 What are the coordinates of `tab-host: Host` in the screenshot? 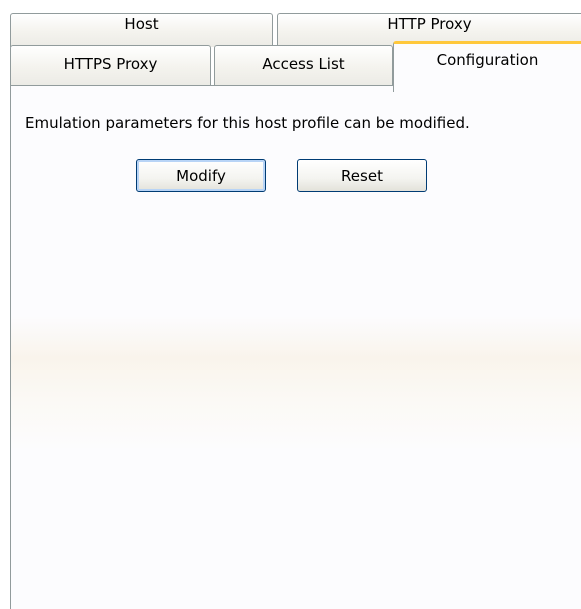 It's located at (141, 30).